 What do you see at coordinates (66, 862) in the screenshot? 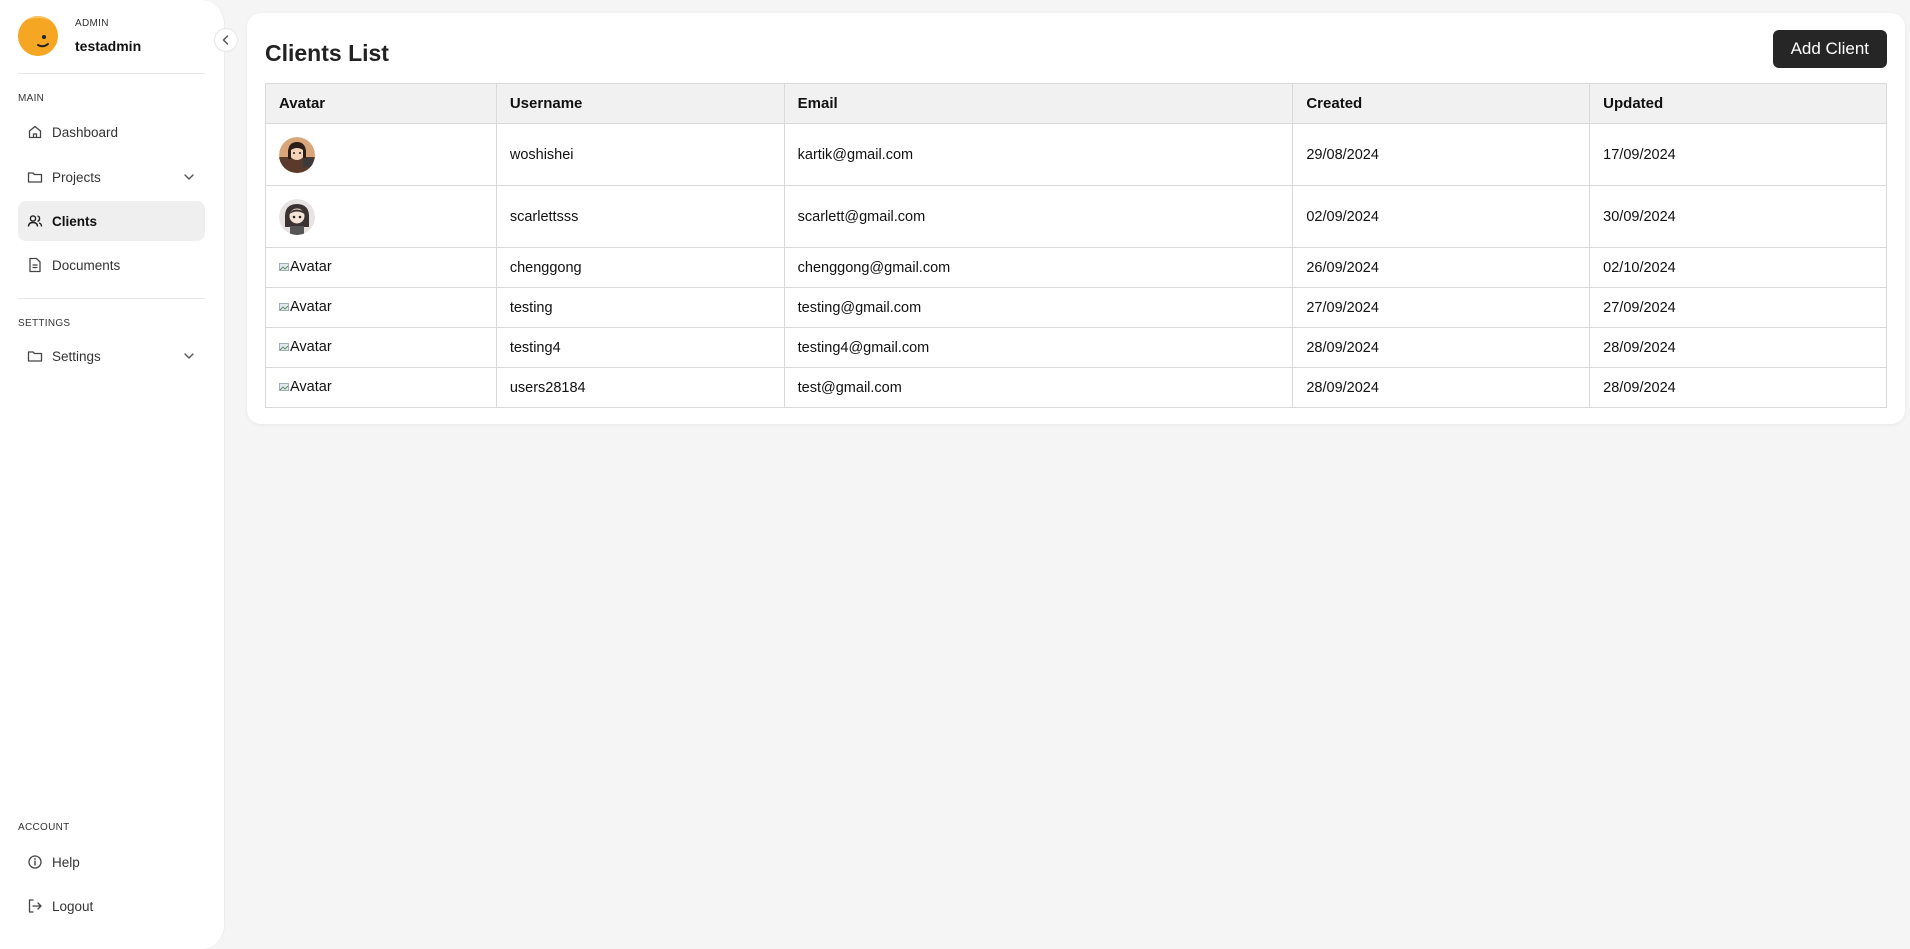
I see `sidebar-item-label: Help` at bounding box center [66, 862].